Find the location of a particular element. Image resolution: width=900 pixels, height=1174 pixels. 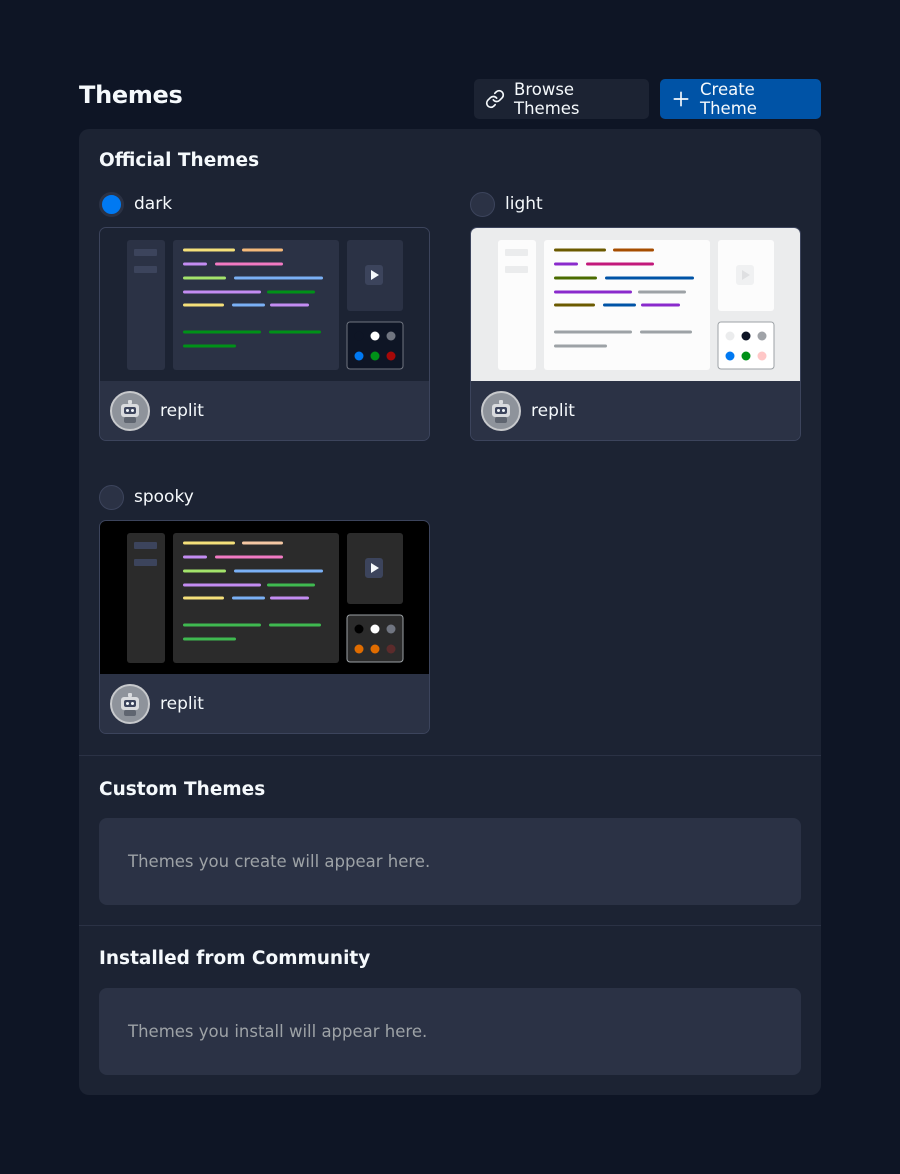

theme-radio-row: spooky is located at coordinates (146, 497).